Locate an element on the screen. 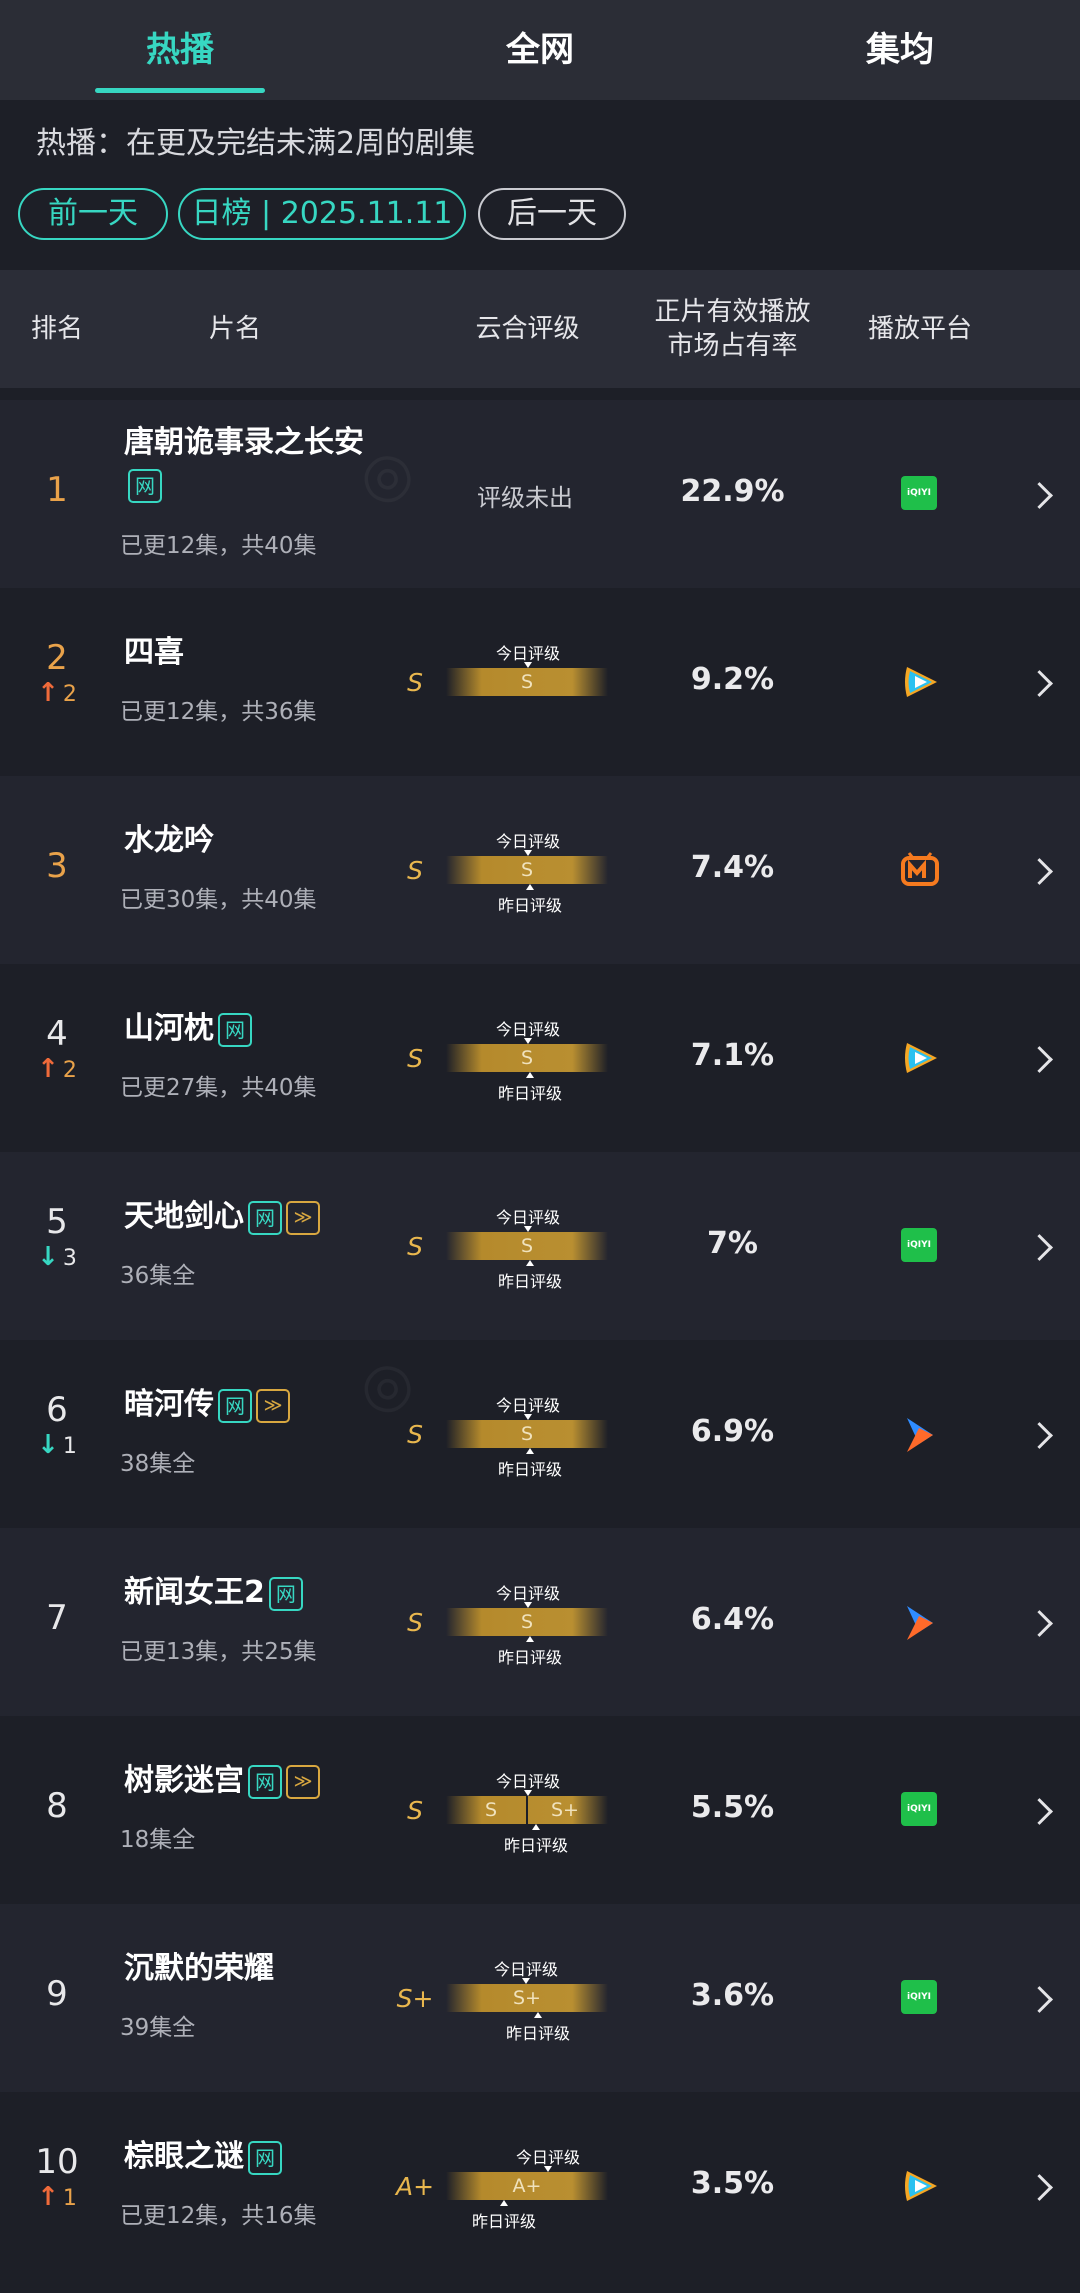 Image resolution: width=1080 pixels, height=2293 pixels. rank-change-value: 2 is located at coordinates (69, 1070).